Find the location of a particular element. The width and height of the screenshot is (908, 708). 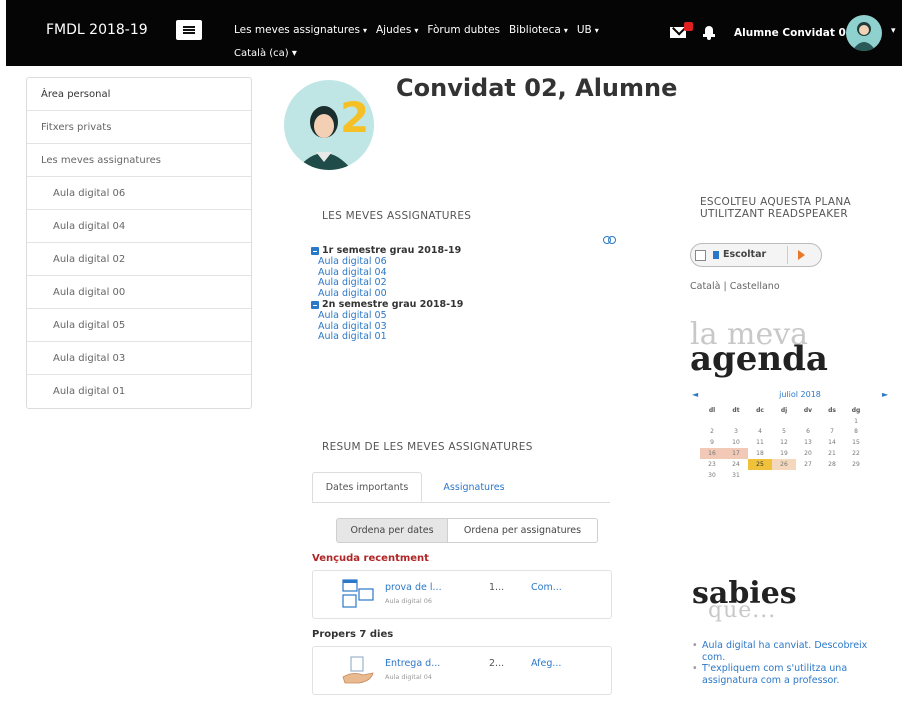

play-icon is located at coordinates (801, 255).